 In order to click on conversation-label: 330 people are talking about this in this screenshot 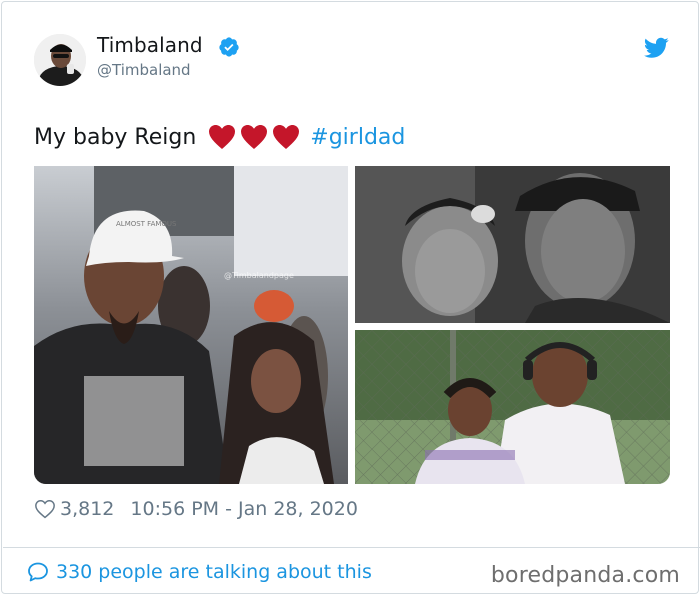, I will do `click(214, 572)`.